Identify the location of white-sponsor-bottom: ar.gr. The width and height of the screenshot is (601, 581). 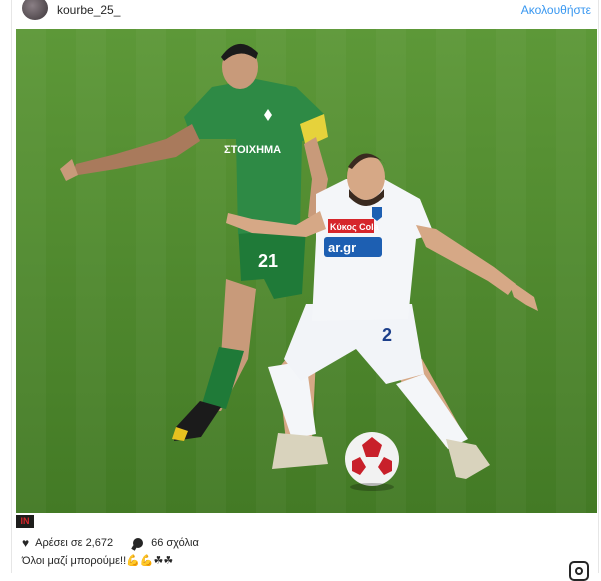
(342, 247).